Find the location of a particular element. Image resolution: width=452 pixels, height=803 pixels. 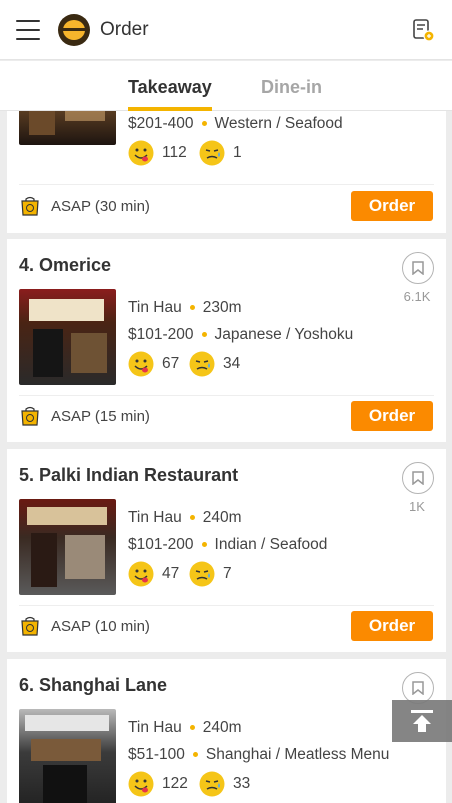

price-cuisine: $51-100 Shanghai / Meatless Menu is located at coordinates (259, 754).